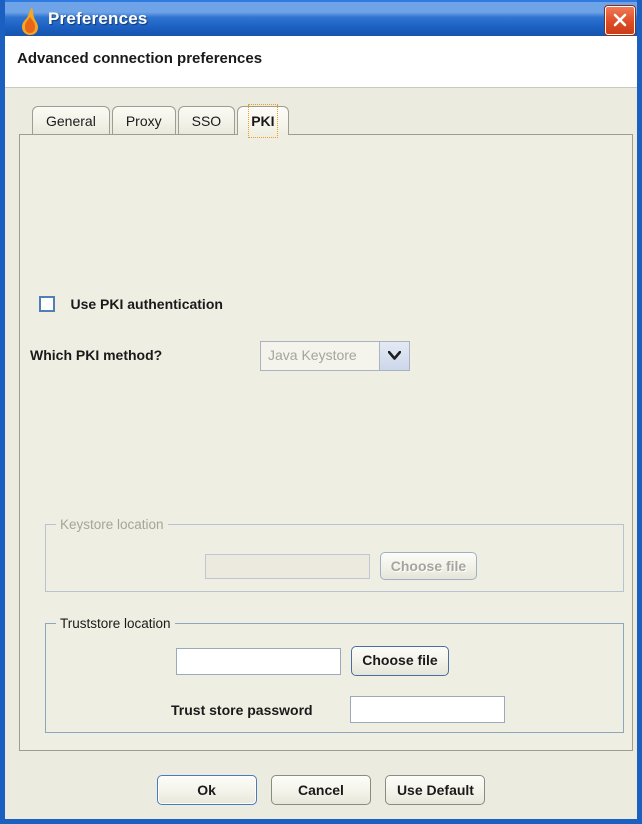 The height and width of the screenshot is (824, 642). What do you see at coordinates (428, 566) in the screenshot?
I see `keystore-choose-file-button: Choose file` at bounding box center [428, 566].